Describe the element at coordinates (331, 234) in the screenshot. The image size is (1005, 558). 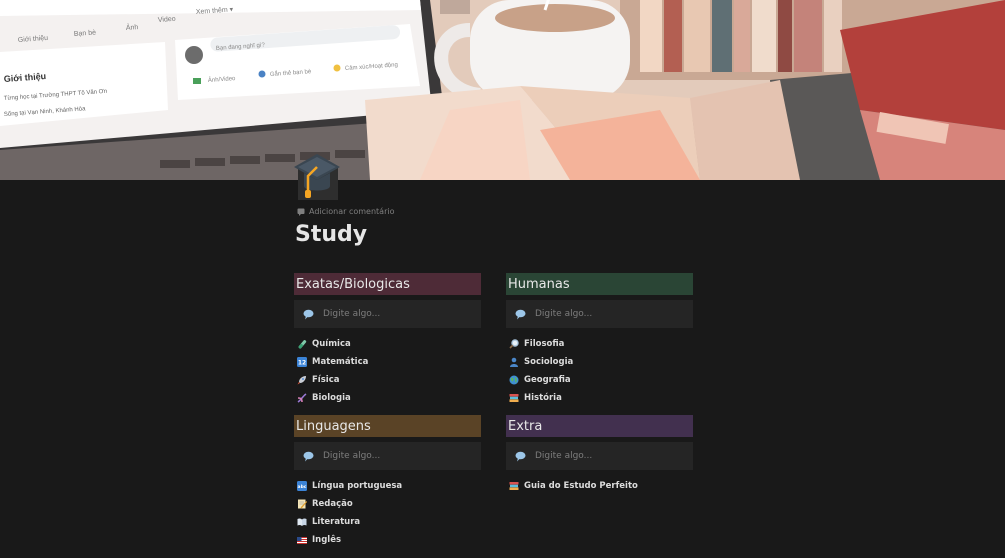
I see `page-title: Study` at that location.